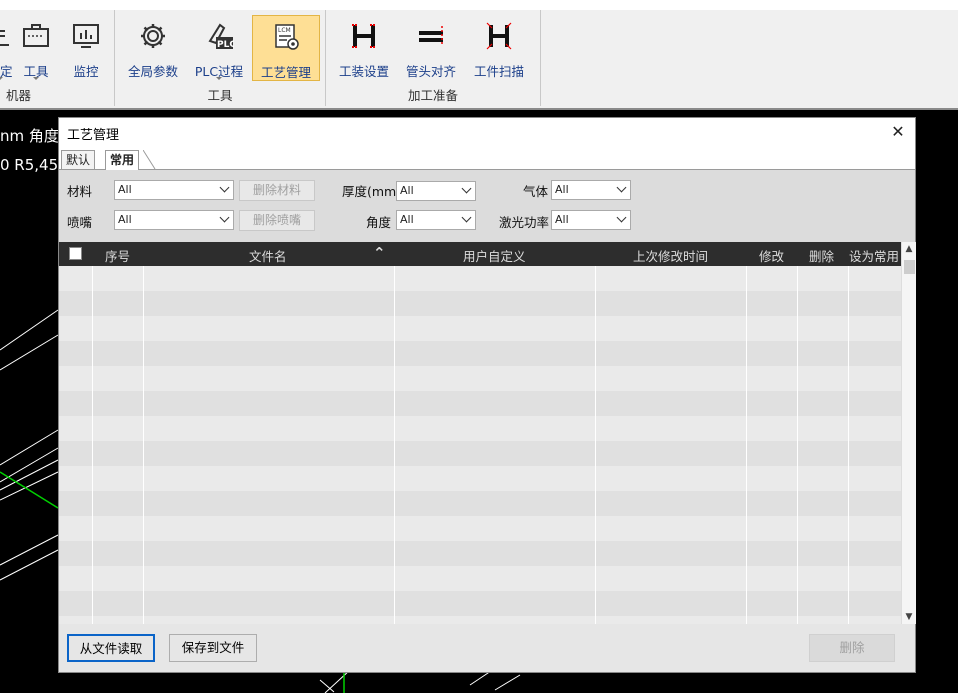  What do you see at coordinates (562, 189) in the screenshot?
I see `gas-select-value: All` at bounding box center [562, 189].